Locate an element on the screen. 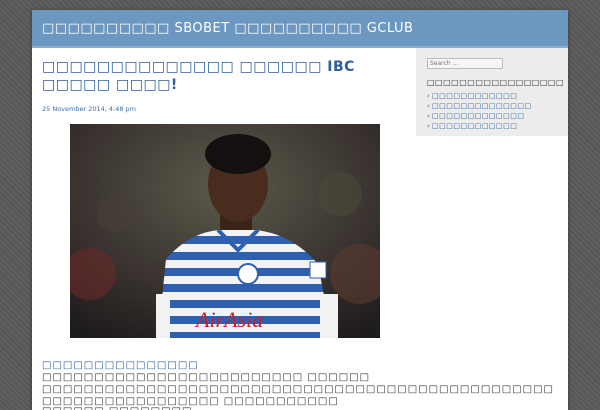  list-item: › □□□□□□□□□□□□□ is located at coordinates (476, 116).